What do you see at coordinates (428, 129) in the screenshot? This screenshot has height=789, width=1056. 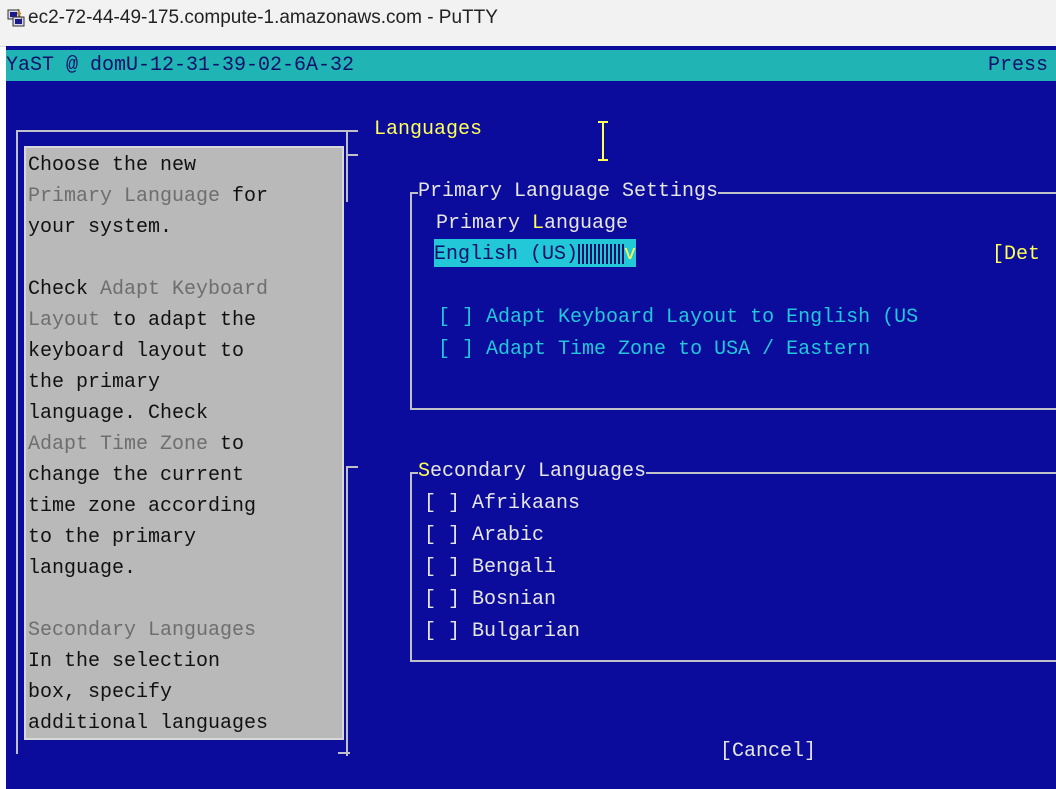 I see `page-title: Languages` at bounding box center [428, 129].